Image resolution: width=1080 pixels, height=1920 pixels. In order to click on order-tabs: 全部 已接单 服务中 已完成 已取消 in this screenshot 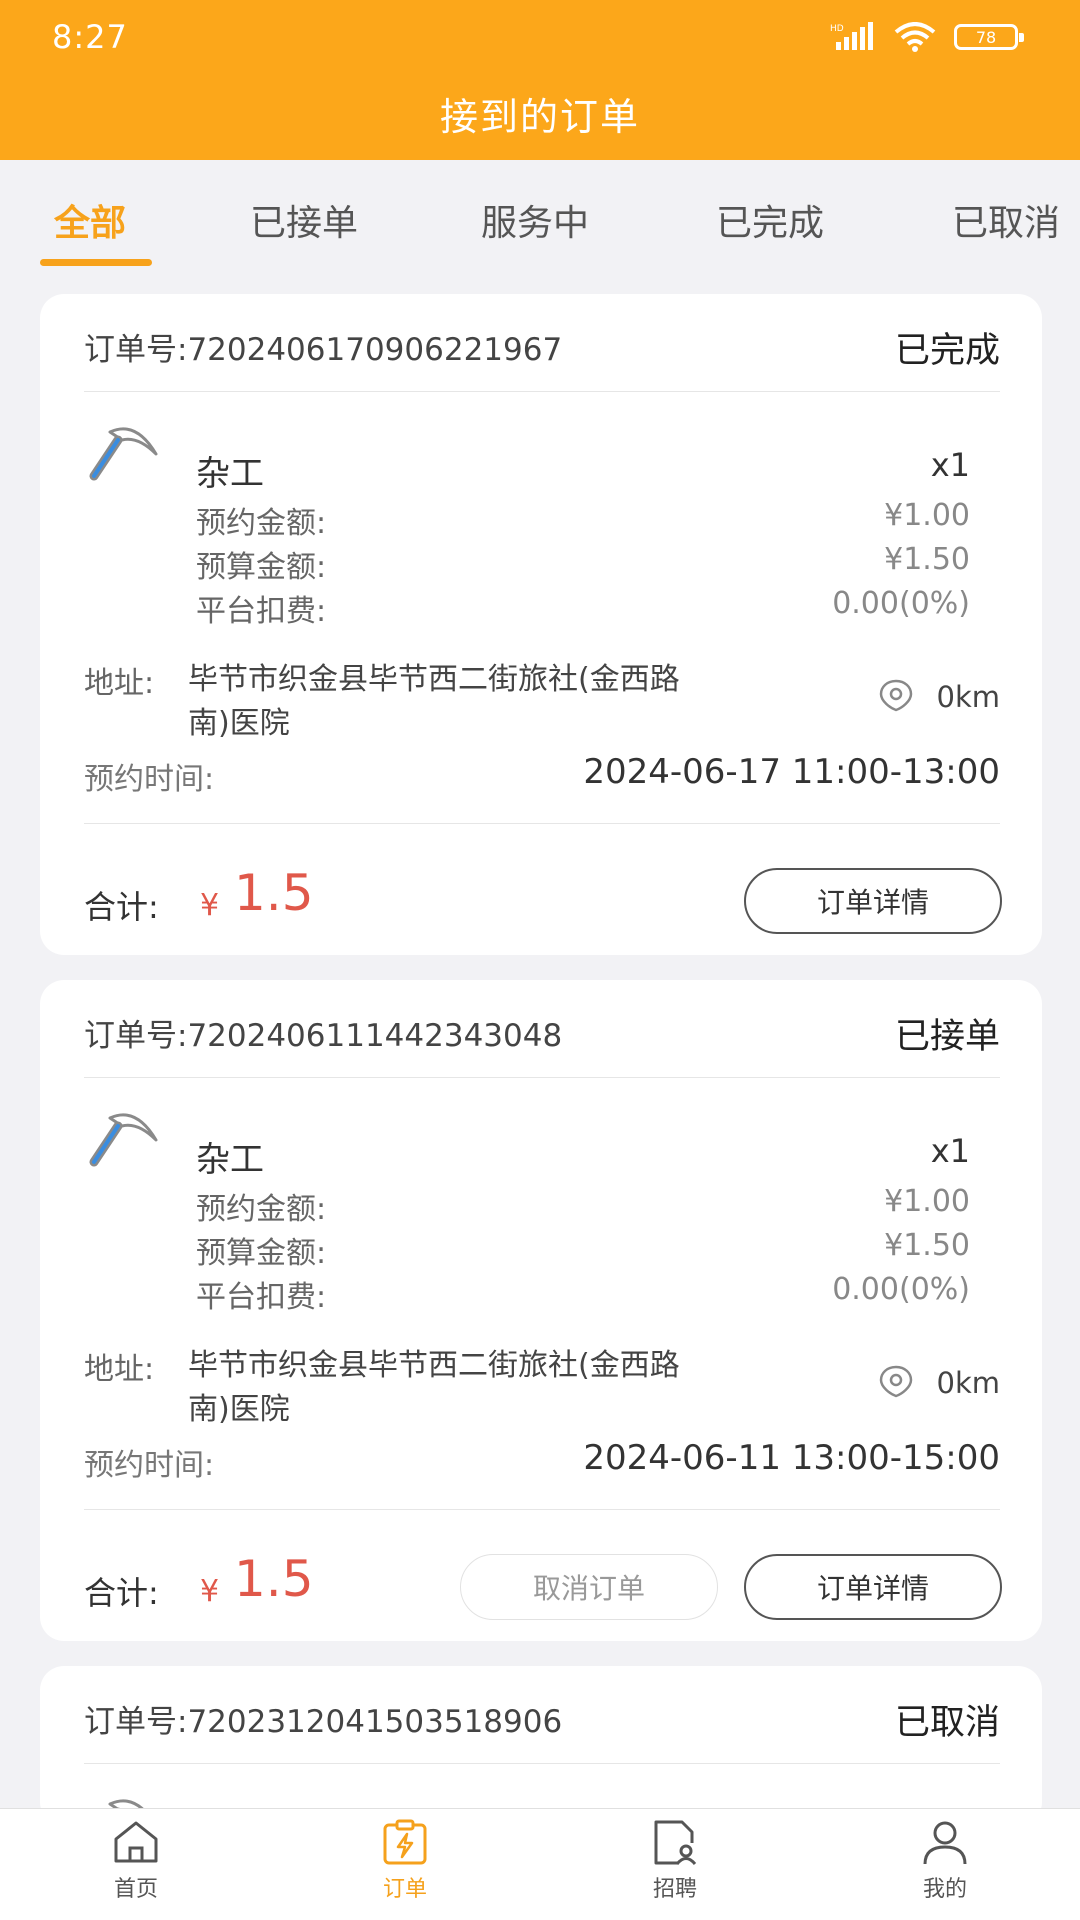, I will do `click(540, 220)`.